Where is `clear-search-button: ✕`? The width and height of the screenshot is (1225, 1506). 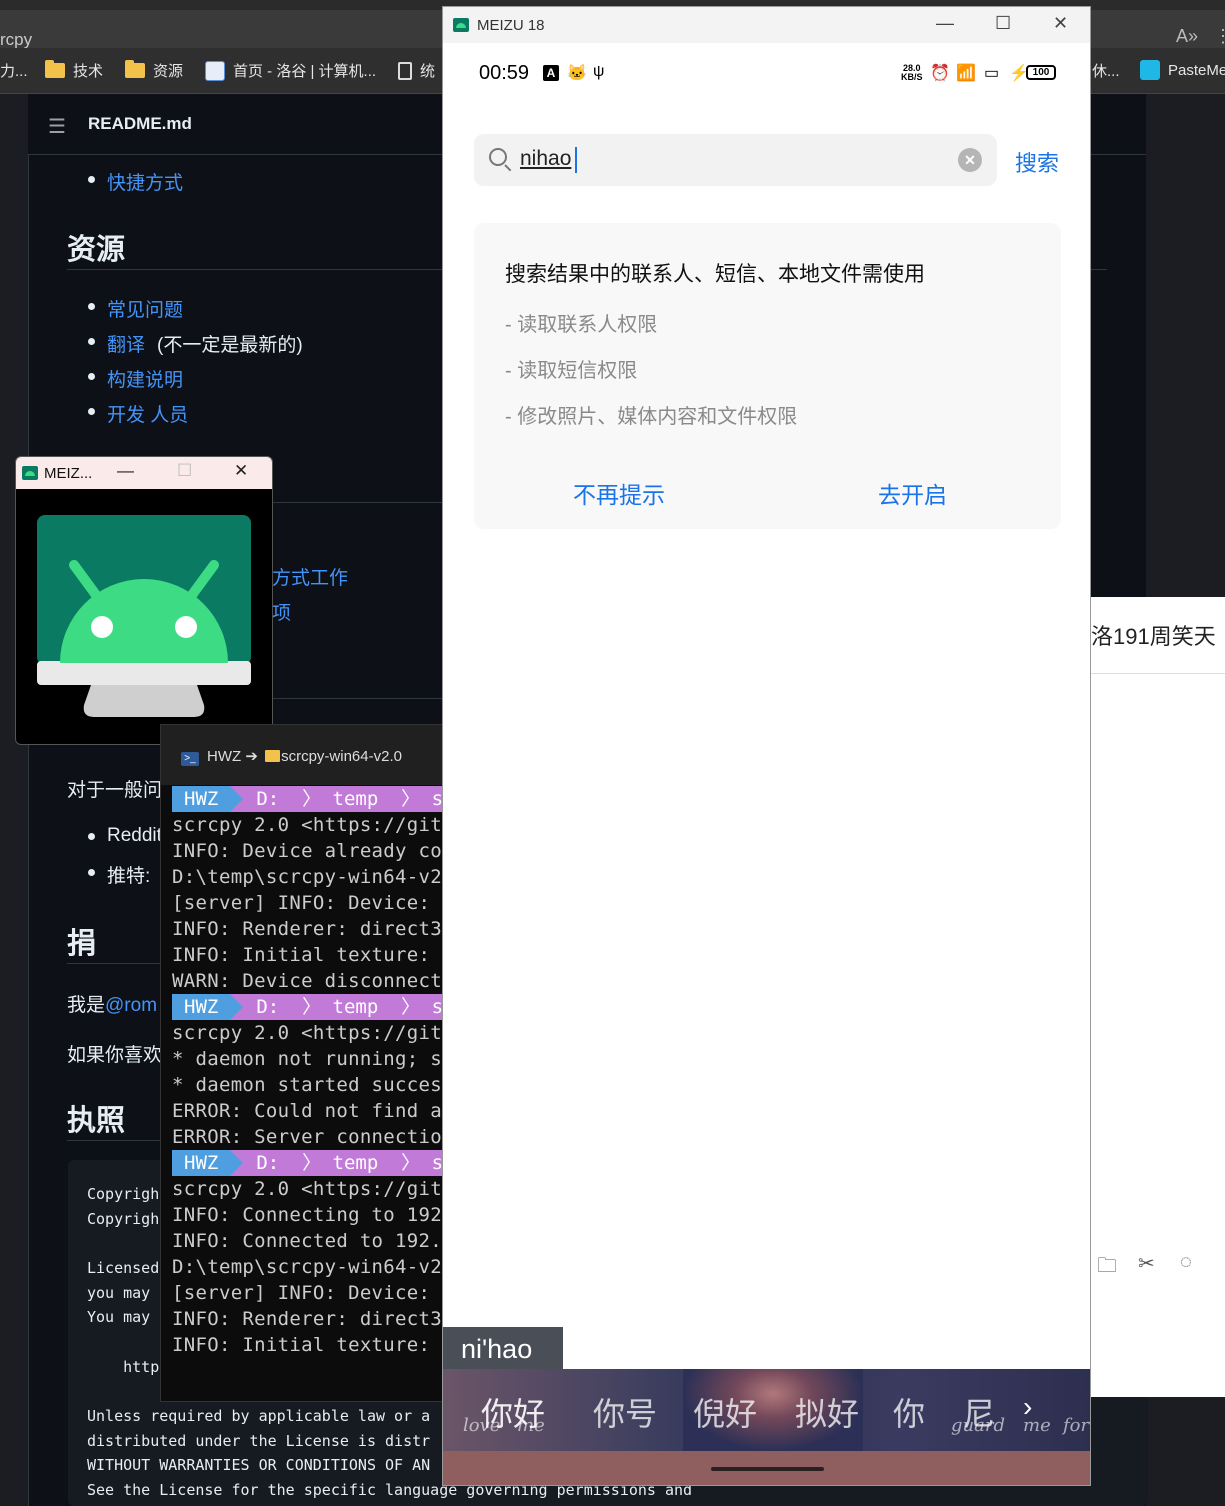 clear-search-button: ✕ is located at coordinates (970, 160).